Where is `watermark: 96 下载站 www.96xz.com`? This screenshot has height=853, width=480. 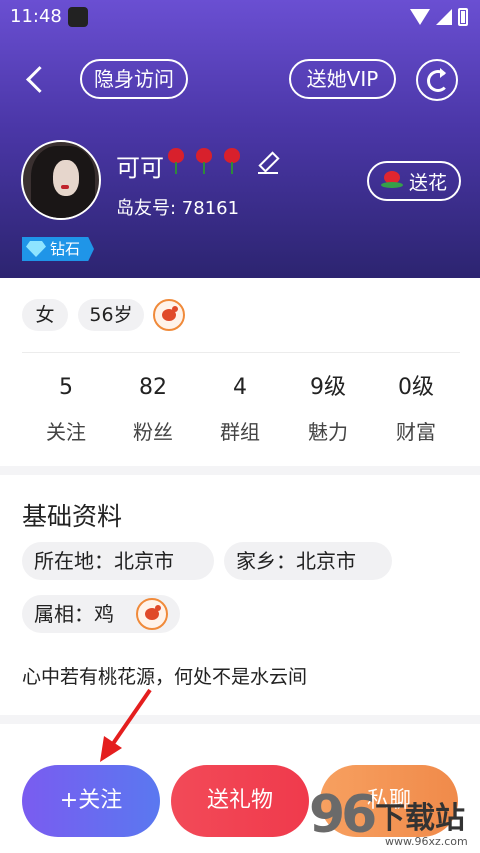 watermark: 96 下载站 www.96xz.com is located at coordinates (392, 819).